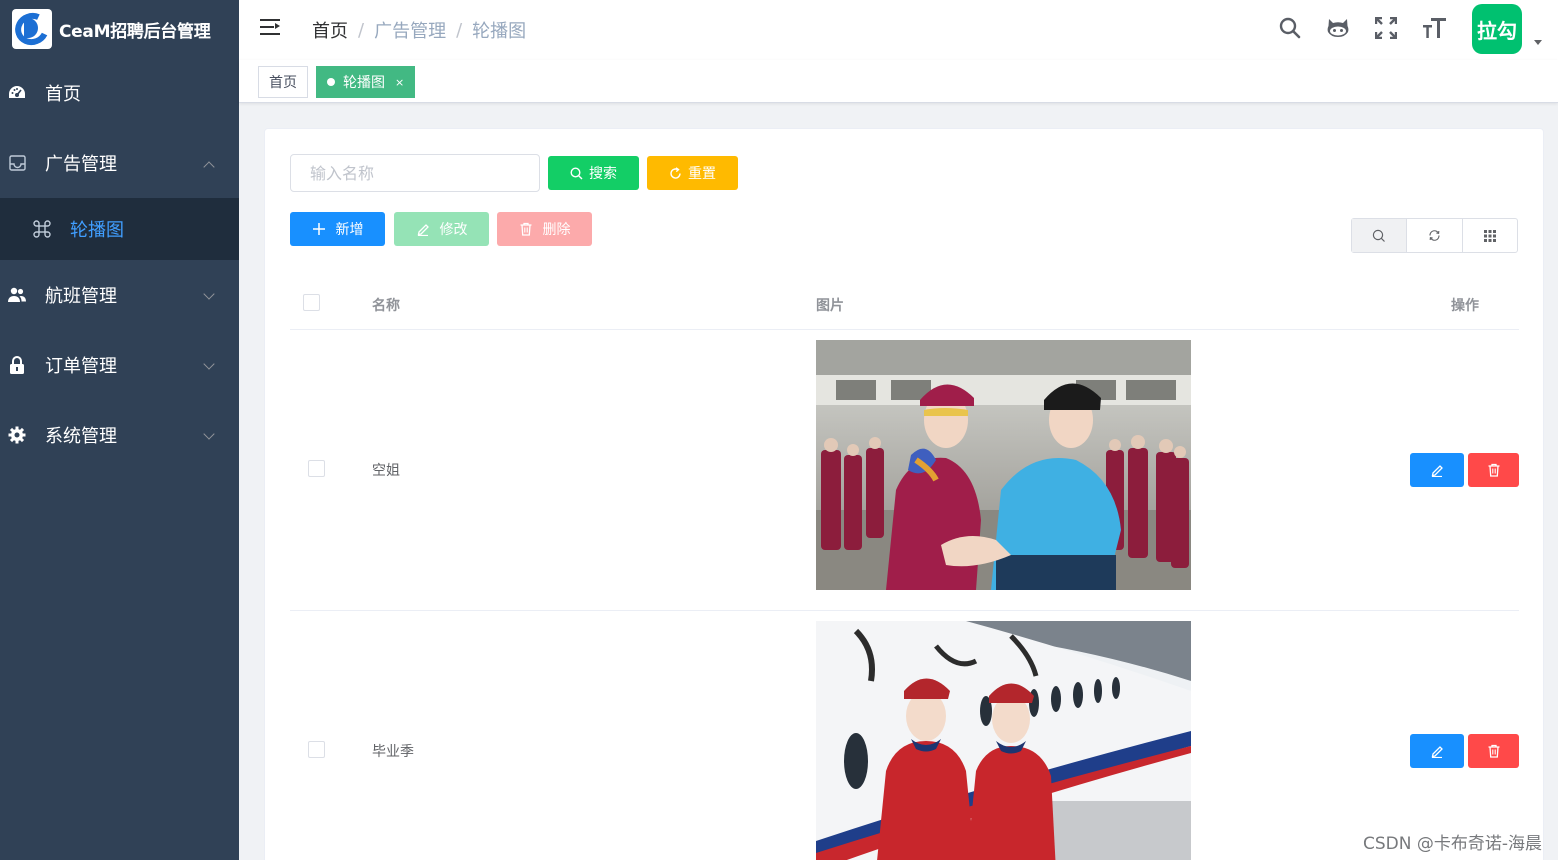 This screenshot has height=860, width=1558. I want to click on sidebar-item-system: 系统管理, so click(119, 435).